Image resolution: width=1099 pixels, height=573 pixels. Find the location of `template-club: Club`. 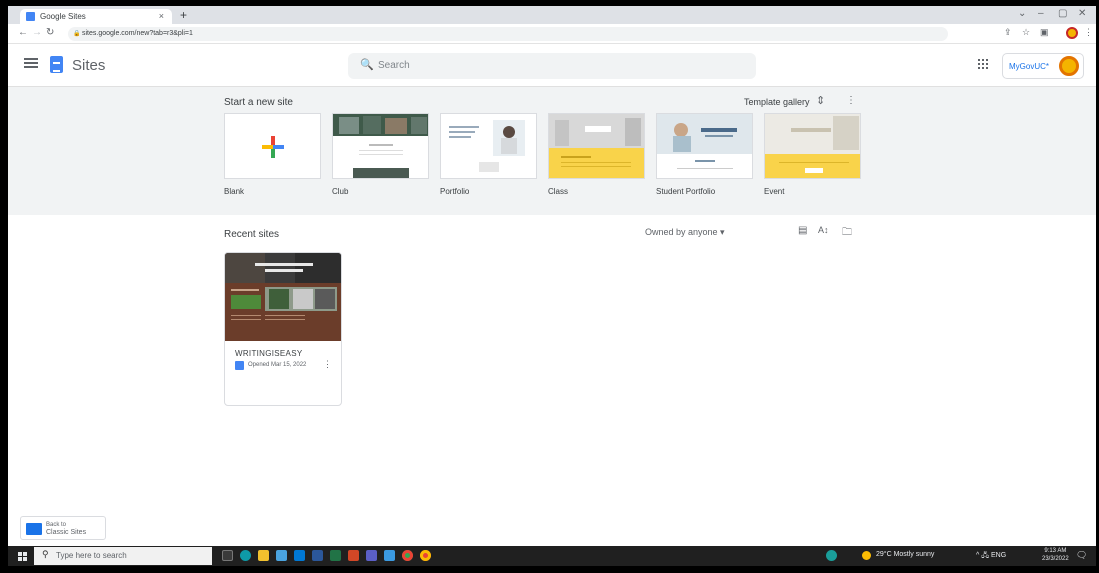

template-club: Club is located at coordinates (380, 158).